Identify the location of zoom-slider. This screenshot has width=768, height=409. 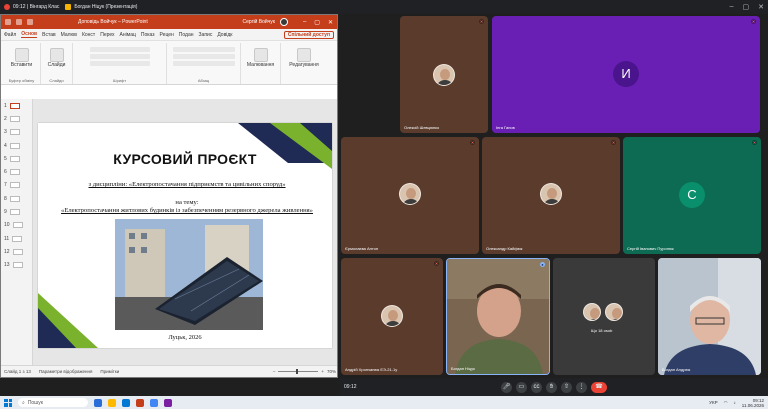
(298, 371).